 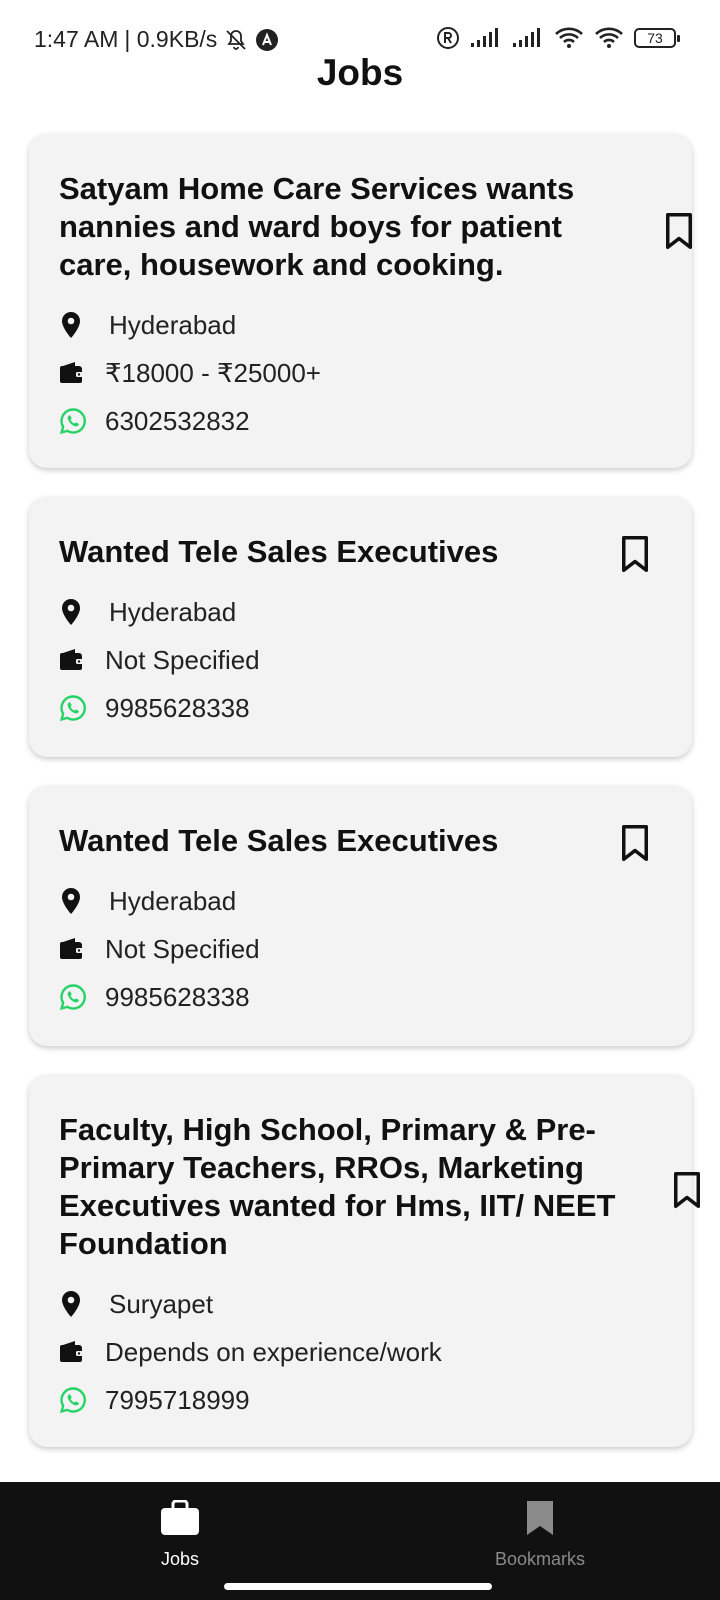 I want to click on phone-row: 7995718999, so click(x=360, y=1400).